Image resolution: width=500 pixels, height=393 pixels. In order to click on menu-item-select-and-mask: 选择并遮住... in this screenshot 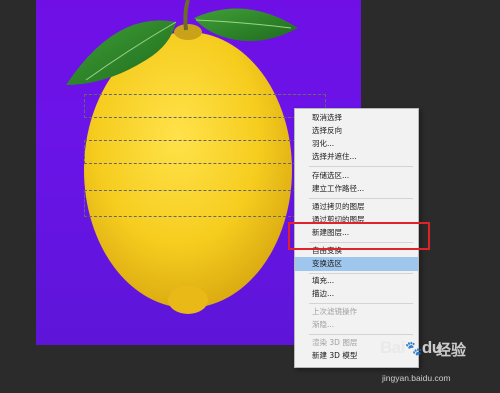, I will do `click(356, 156)`.